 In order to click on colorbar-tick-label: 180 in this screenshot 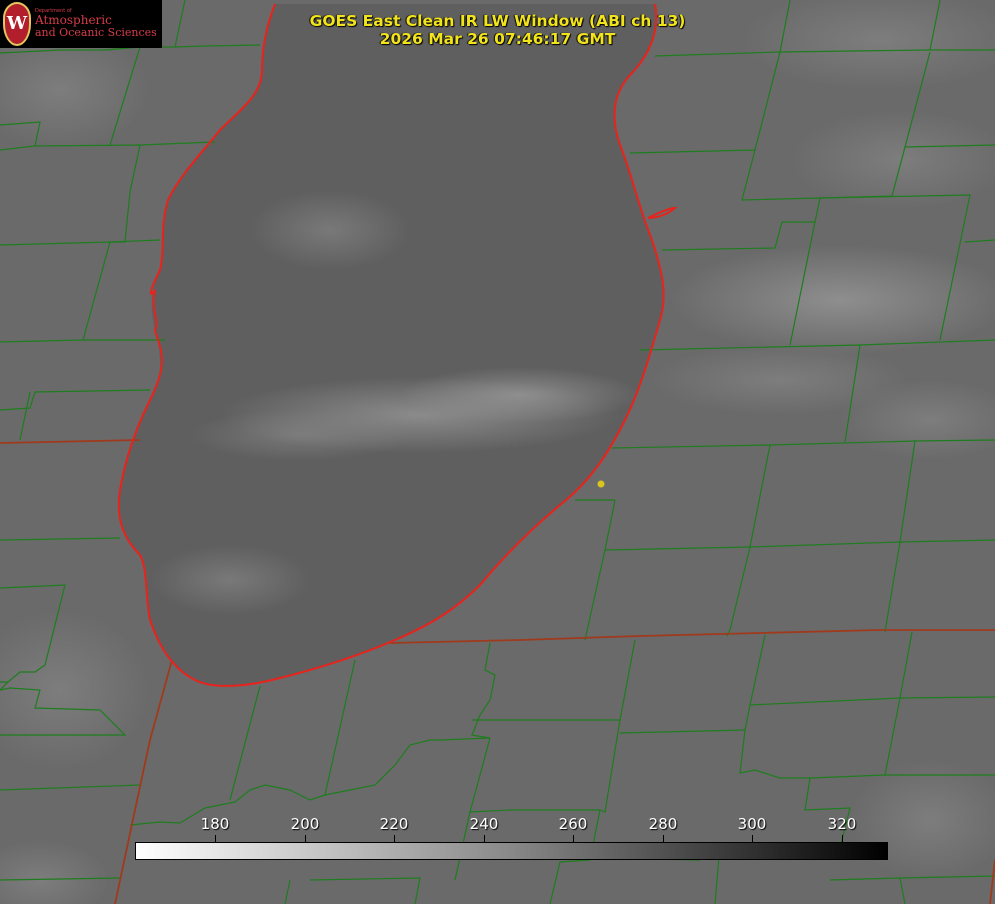, I will do `click(215, 824)`.